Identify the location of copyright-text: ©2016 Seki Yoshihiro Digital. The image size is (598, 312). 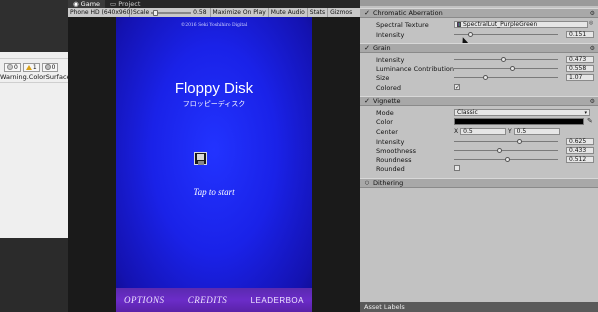
(214, 25).